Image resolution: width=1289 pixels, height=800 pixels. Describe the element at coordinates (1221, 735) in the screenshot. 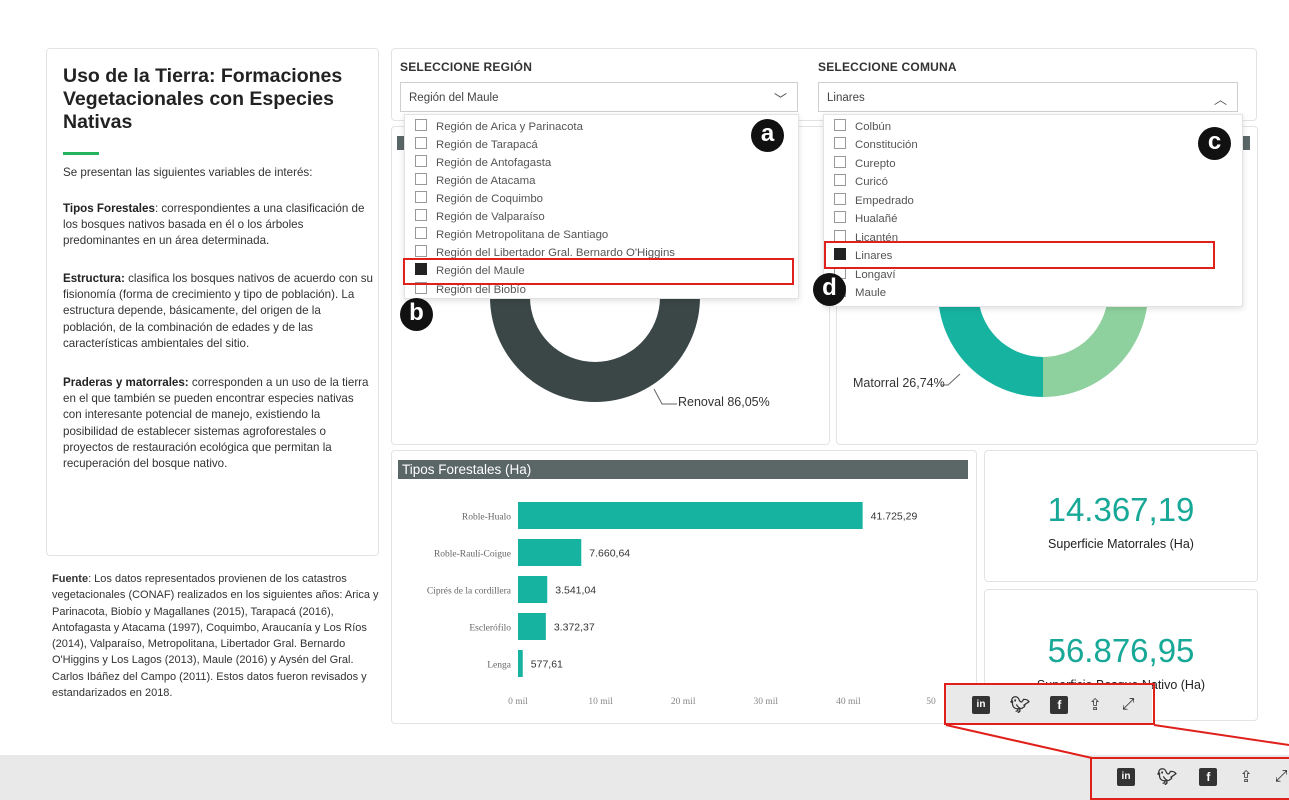

I see `connector-line-right` at that location.